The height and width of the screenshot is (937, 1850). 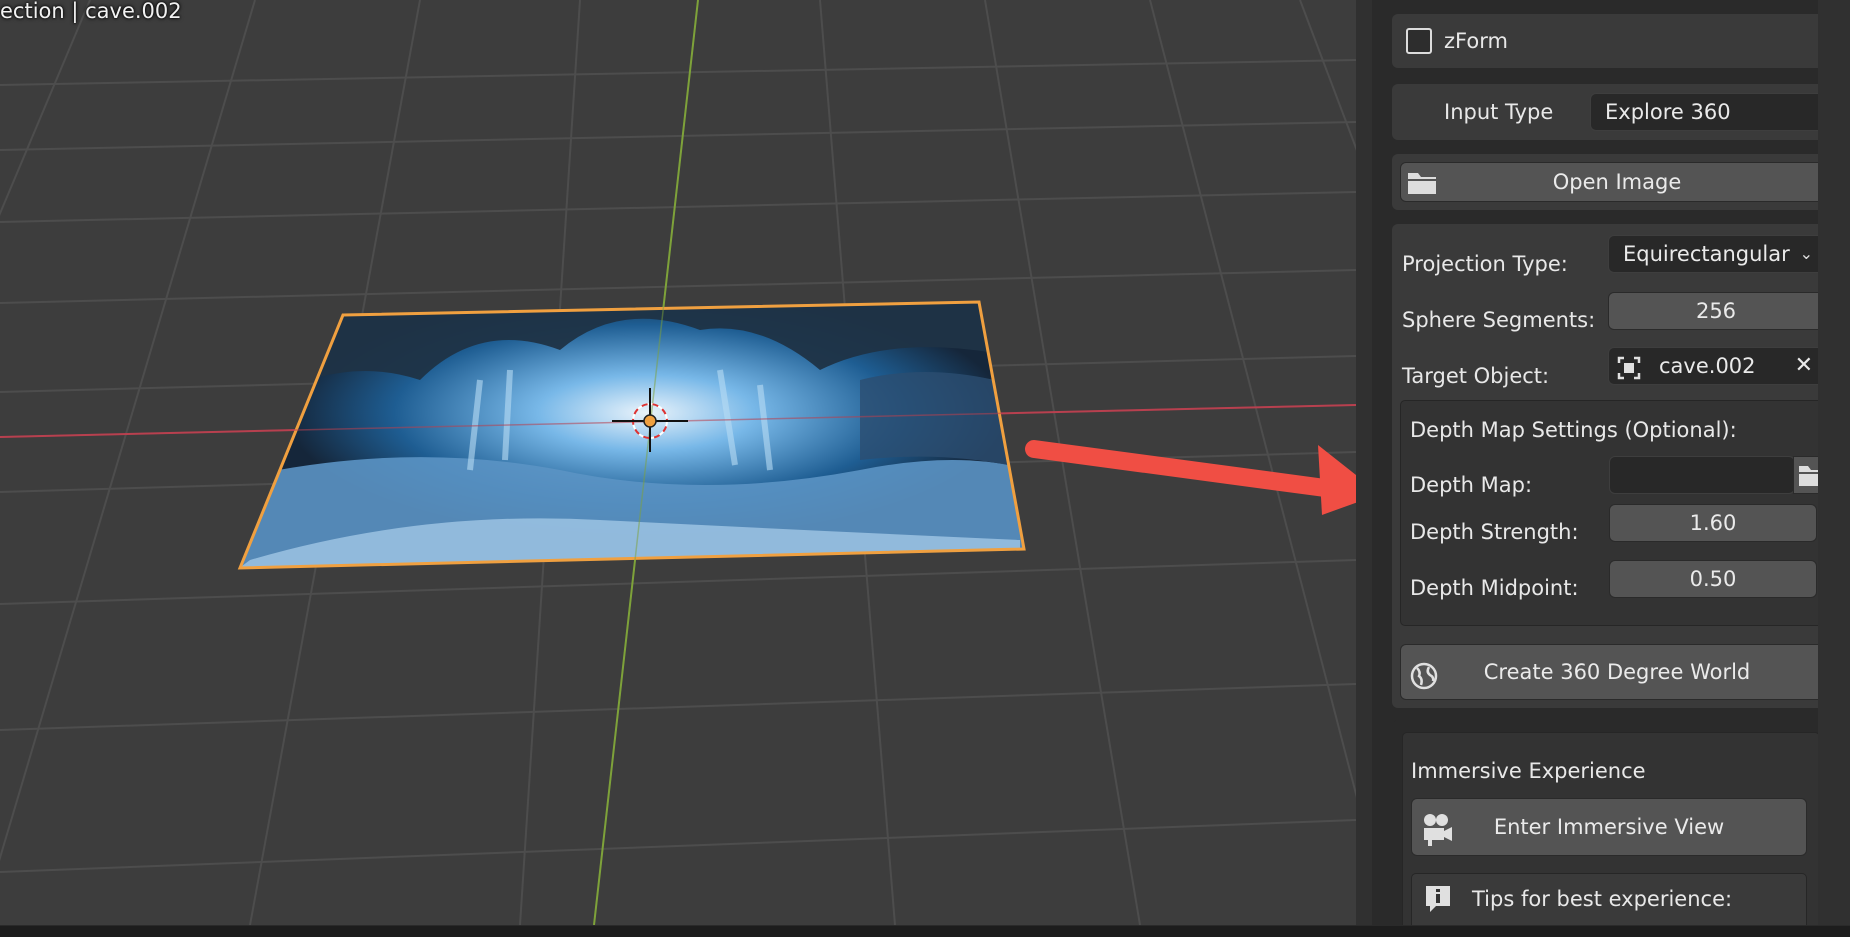 I want to click on depth-strength-label: Depth Strength:, so click(x=1494, y=532).